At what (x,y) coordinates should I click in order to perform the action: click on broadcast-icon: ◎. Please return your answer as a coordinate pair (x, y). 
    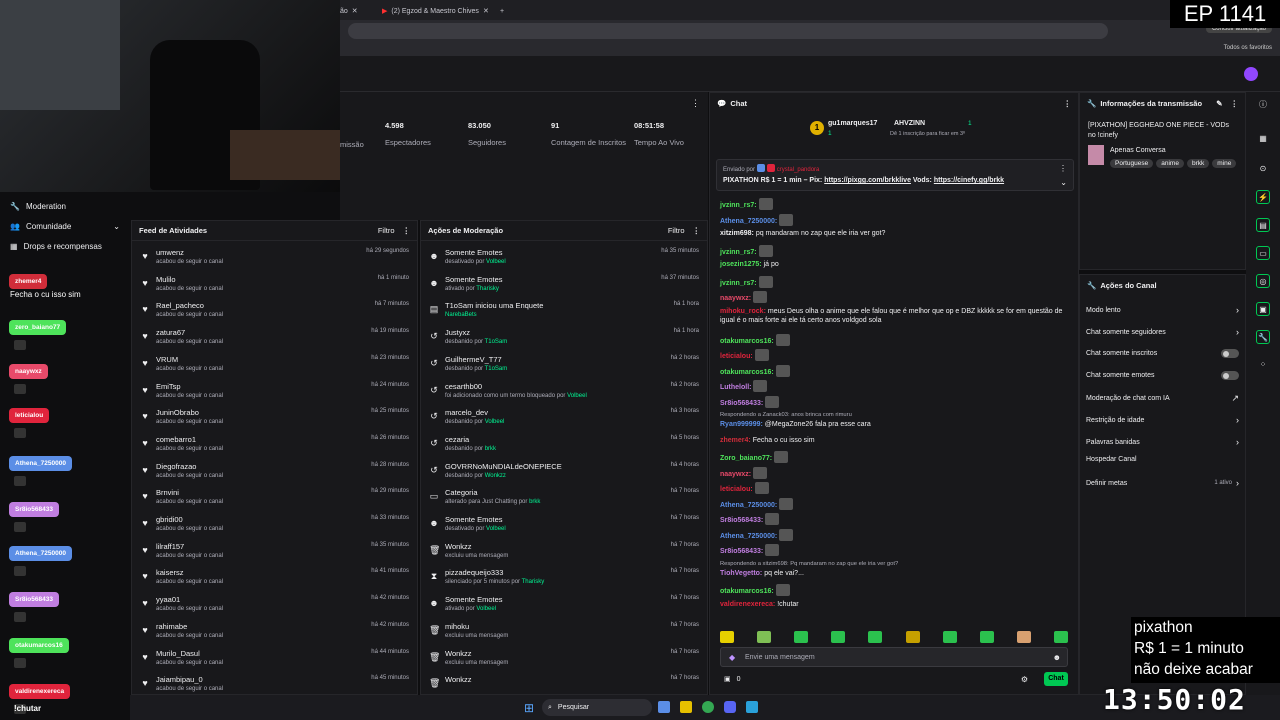
    Looking at the image, I should click on (1263, 281).